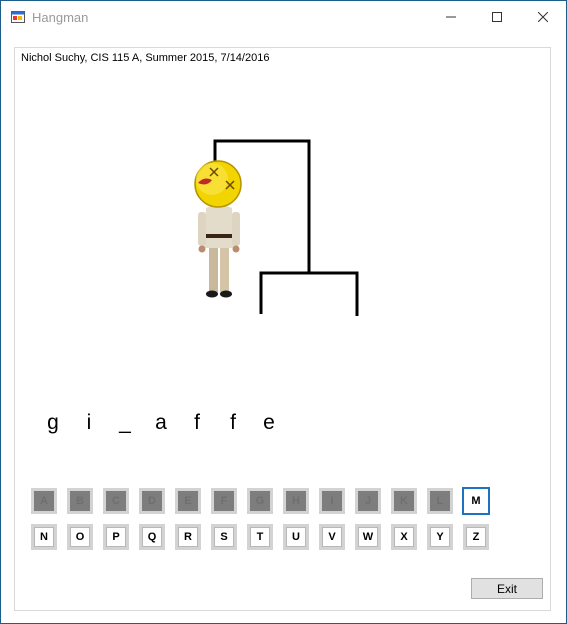 Image resolution: width=567 pixels, height=624 pixels. Describe the element at coordinates (218, 229) in the screenshot. I see `hanged-man-figure` at that location.